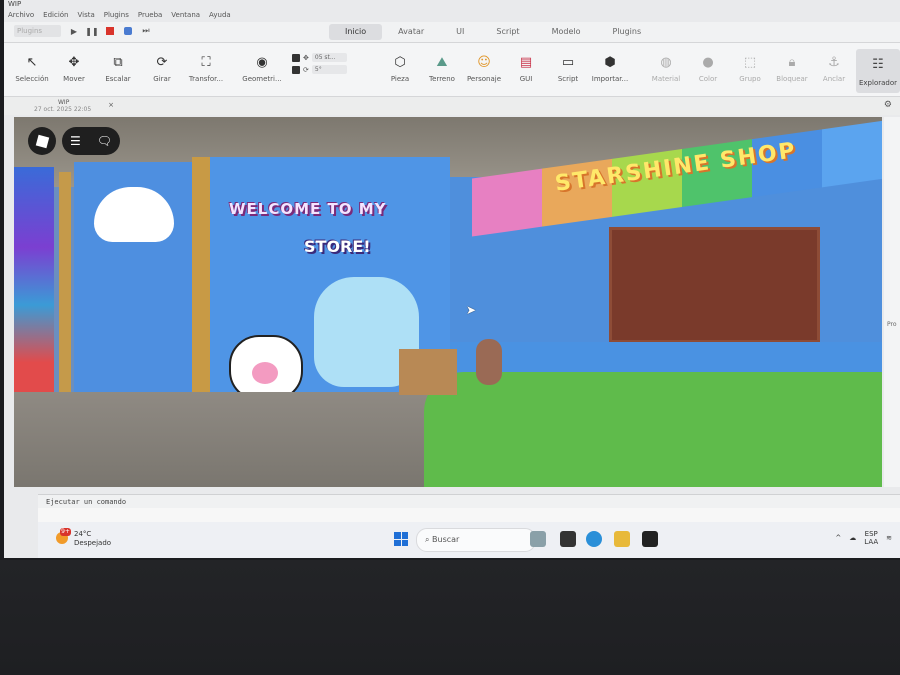 This screenshot has width=900, height=675. I want to click on script-icon: ▭, so click(568, 62).